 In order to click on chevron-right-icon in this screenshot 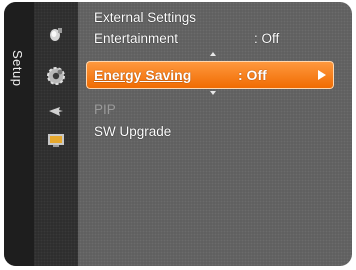, I will do `click(322, 75)`.